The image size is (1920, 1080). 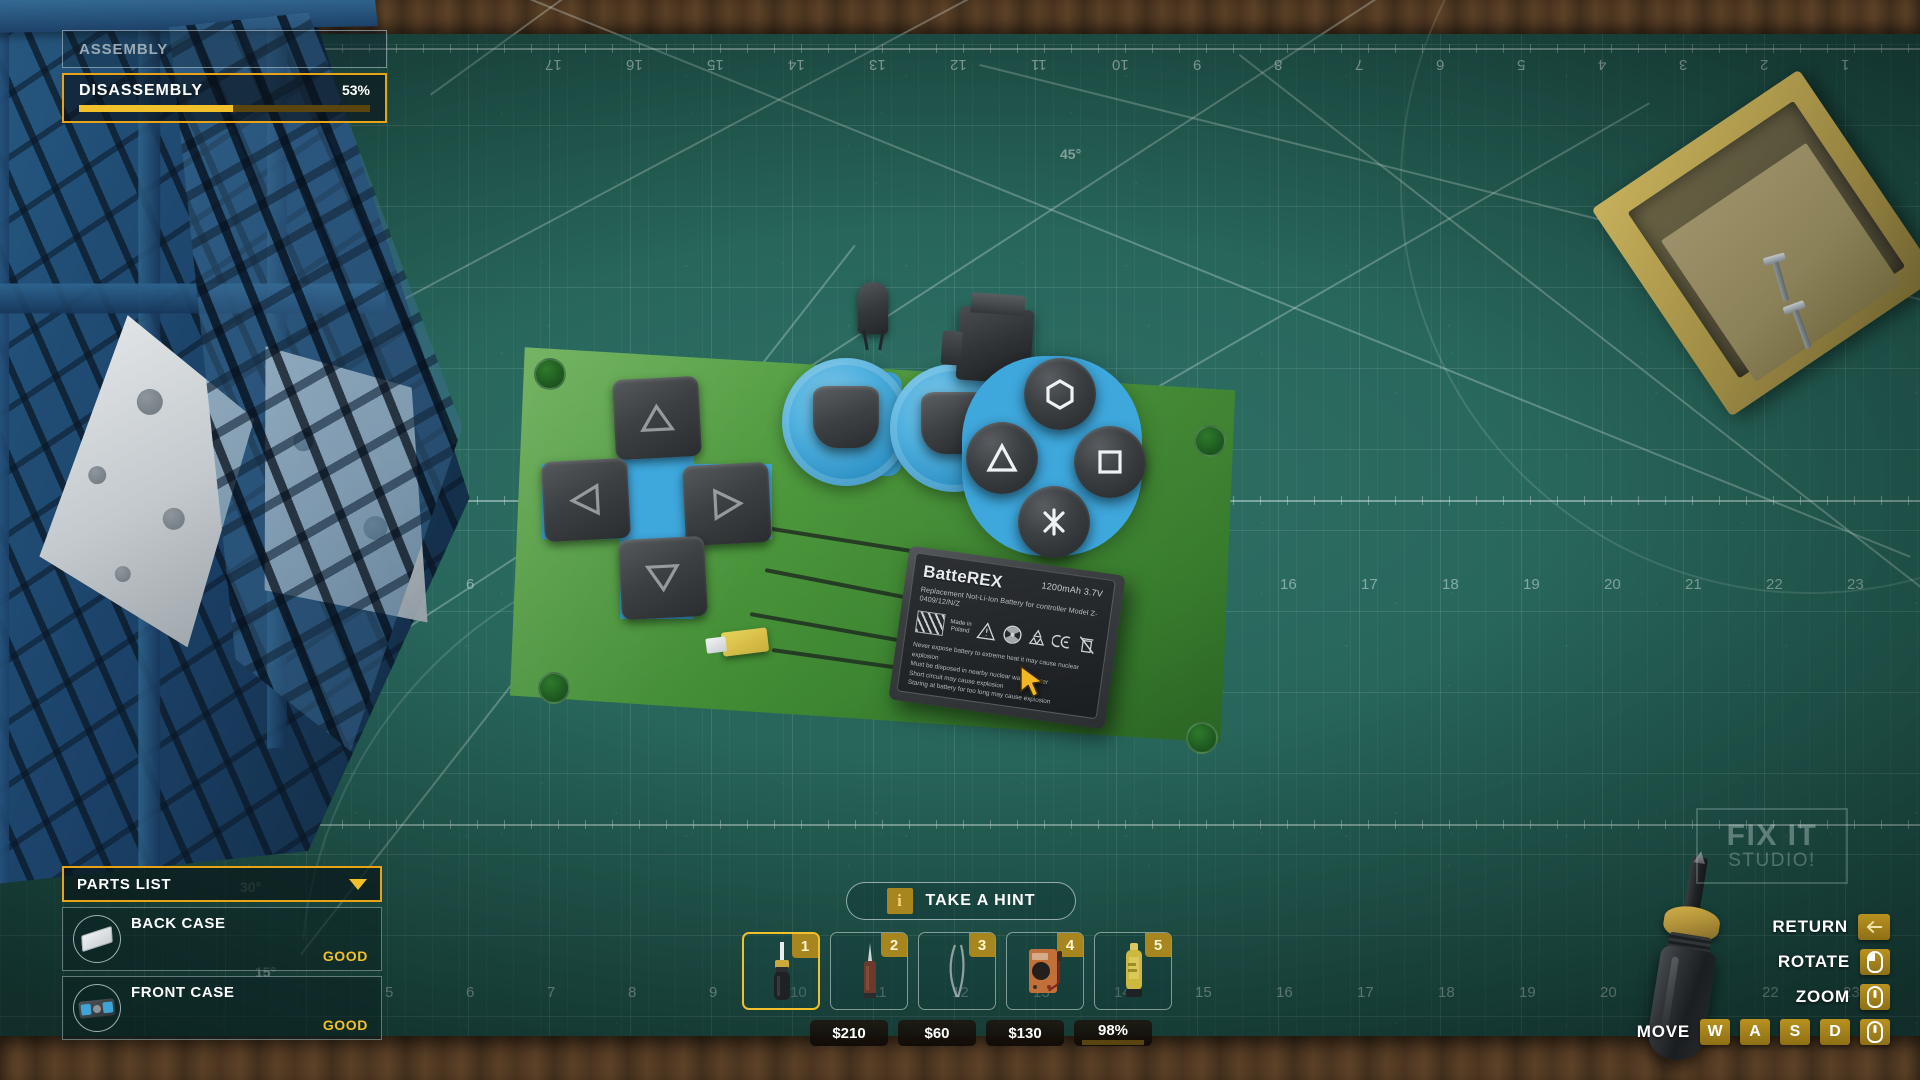 I want to click on parts-list-item-back-case: BACK CASE GOOD, so click(x=222, y=939).